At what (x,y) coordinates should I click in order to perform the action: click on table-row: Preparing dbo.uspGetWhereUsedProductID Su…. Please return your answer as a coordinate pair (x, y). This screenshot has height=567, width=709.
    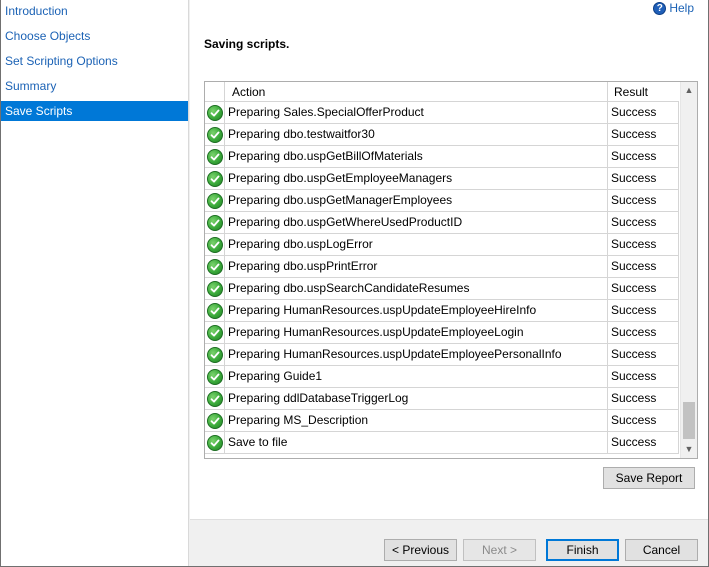
    Looking at the image, I should click on (442, 223).